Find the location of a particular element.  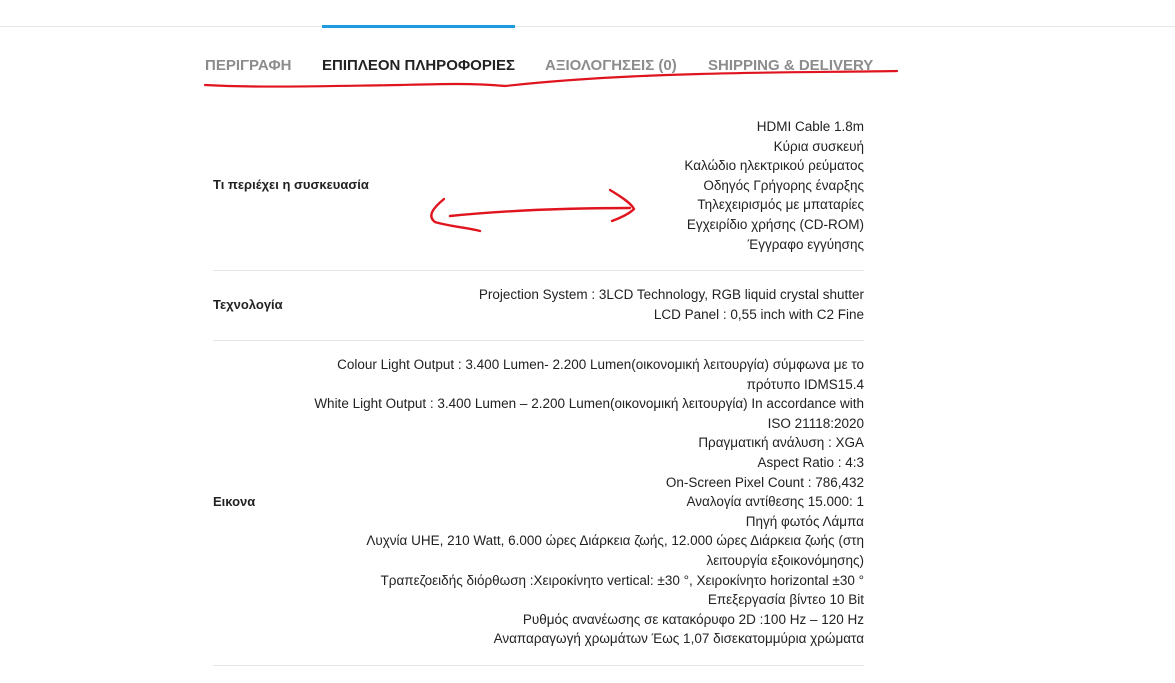

spec-value: Έγγραφο εγγύησης is located at coordinates (805, 244).